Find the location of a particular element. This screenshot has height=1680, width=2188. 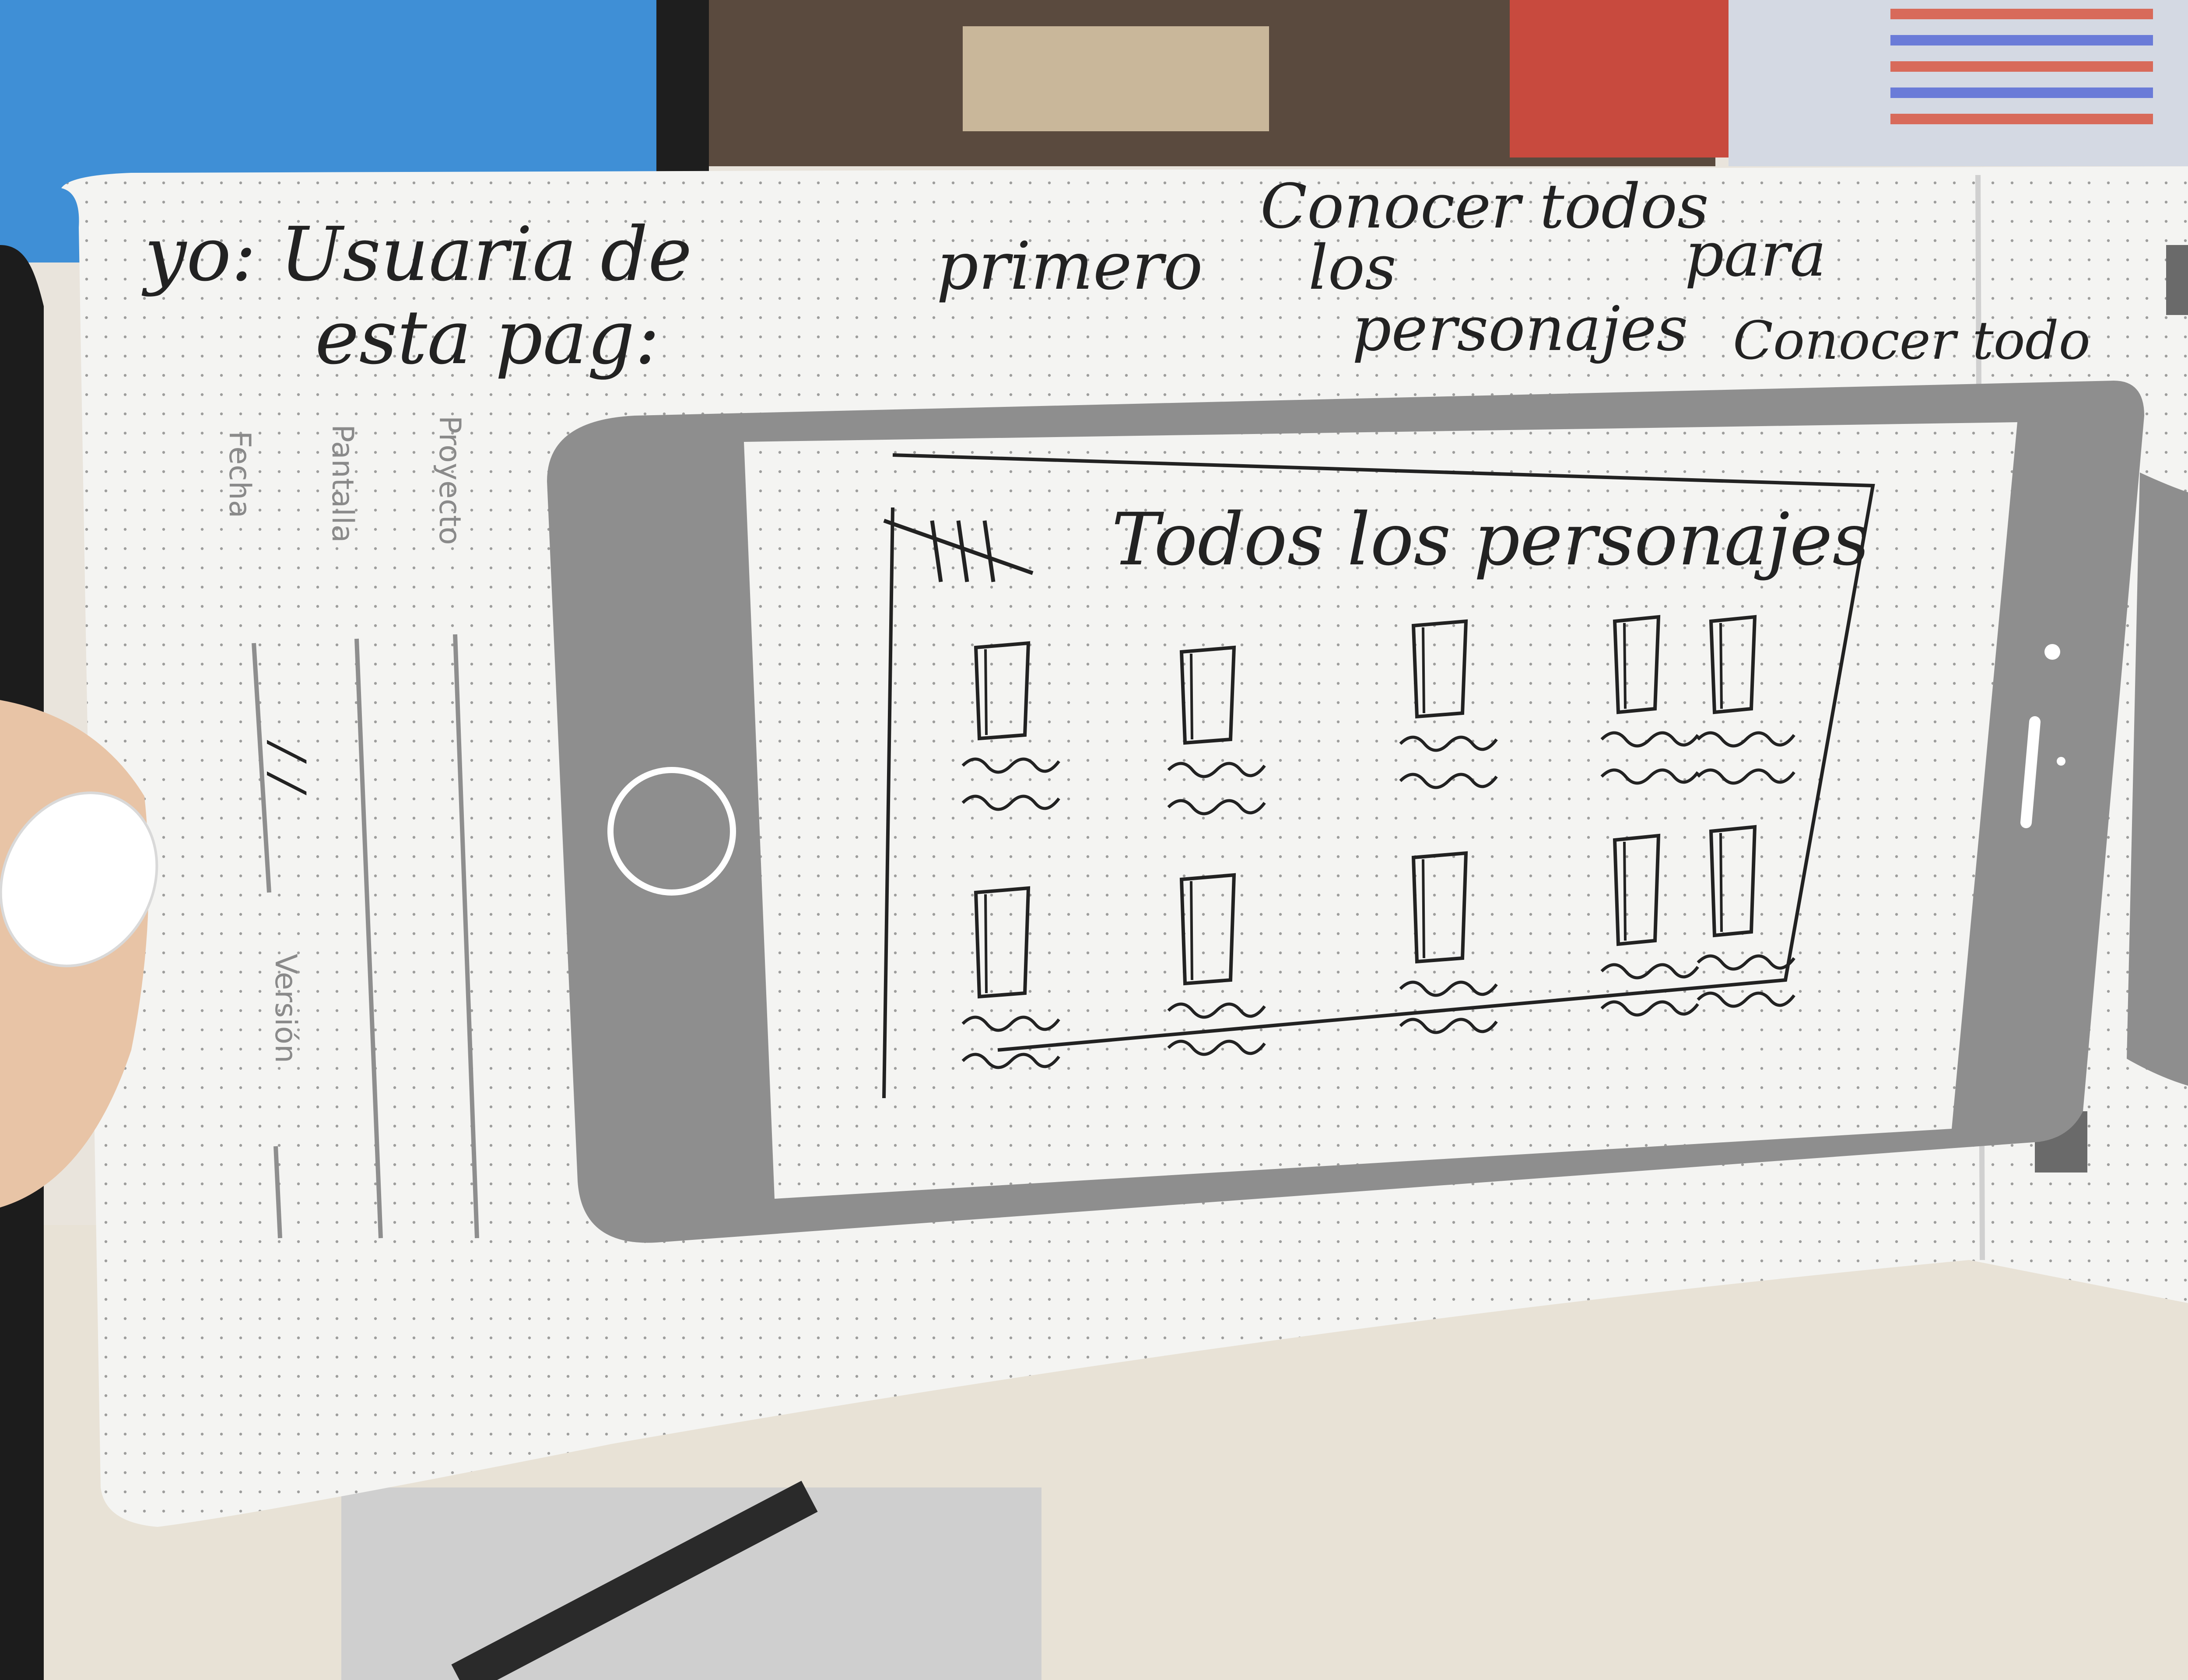

second-monitor is located at coordinates (1958, 83).